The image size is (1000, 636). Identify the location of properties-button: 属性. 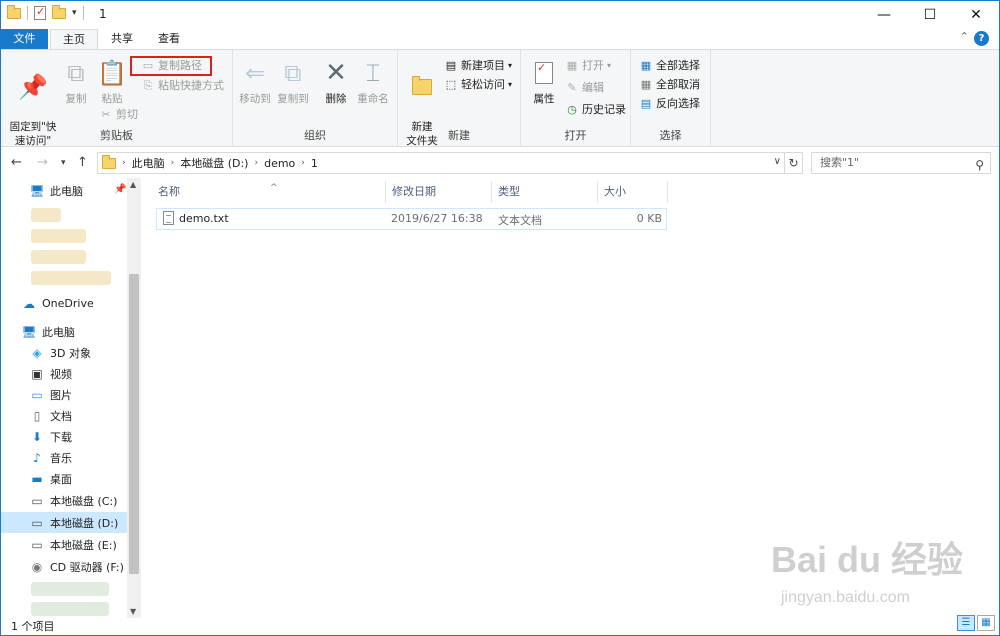
(544, 82).